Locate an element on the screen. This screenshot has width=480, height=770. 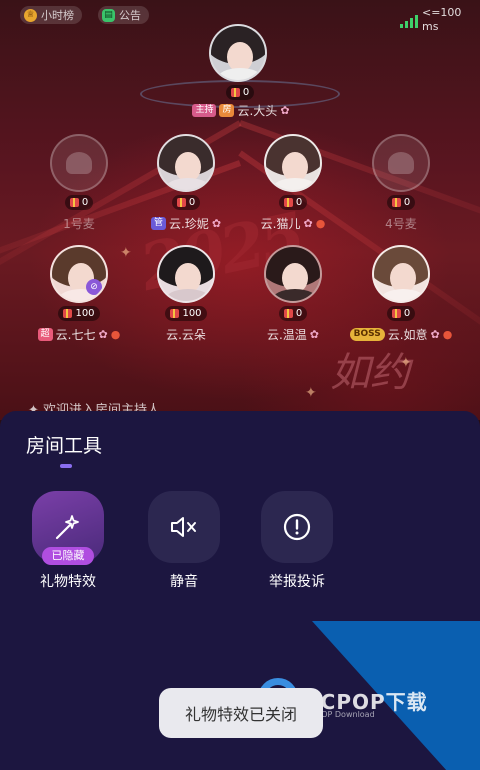
mic-seat-1: 0 1号麦 is located at coordinates (79, 183).